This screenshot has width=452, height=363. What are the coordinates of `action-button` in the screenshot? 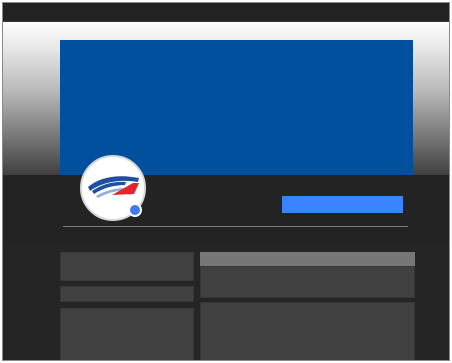 It's located at (342, 204).